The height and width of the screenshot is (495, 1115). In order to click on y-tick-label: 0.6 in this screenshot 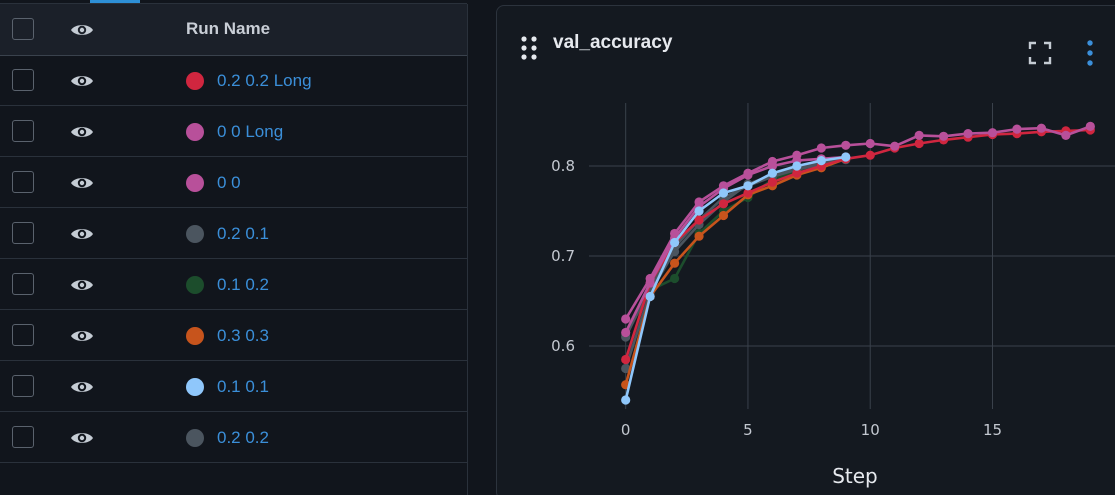, I will do `click(563, 346)`.